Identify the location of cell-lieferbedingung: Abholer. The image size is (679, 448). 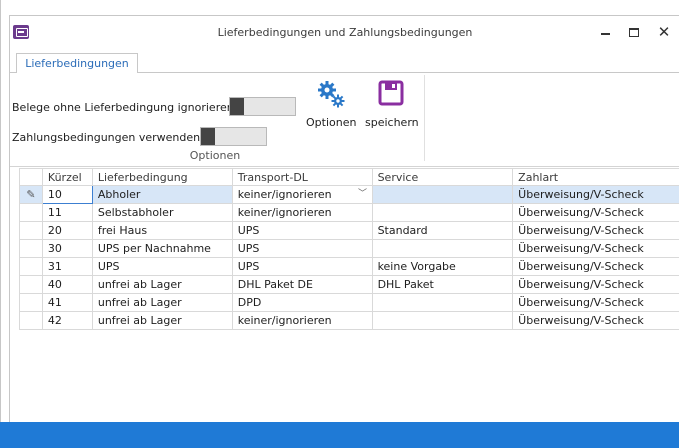
(162, 194).